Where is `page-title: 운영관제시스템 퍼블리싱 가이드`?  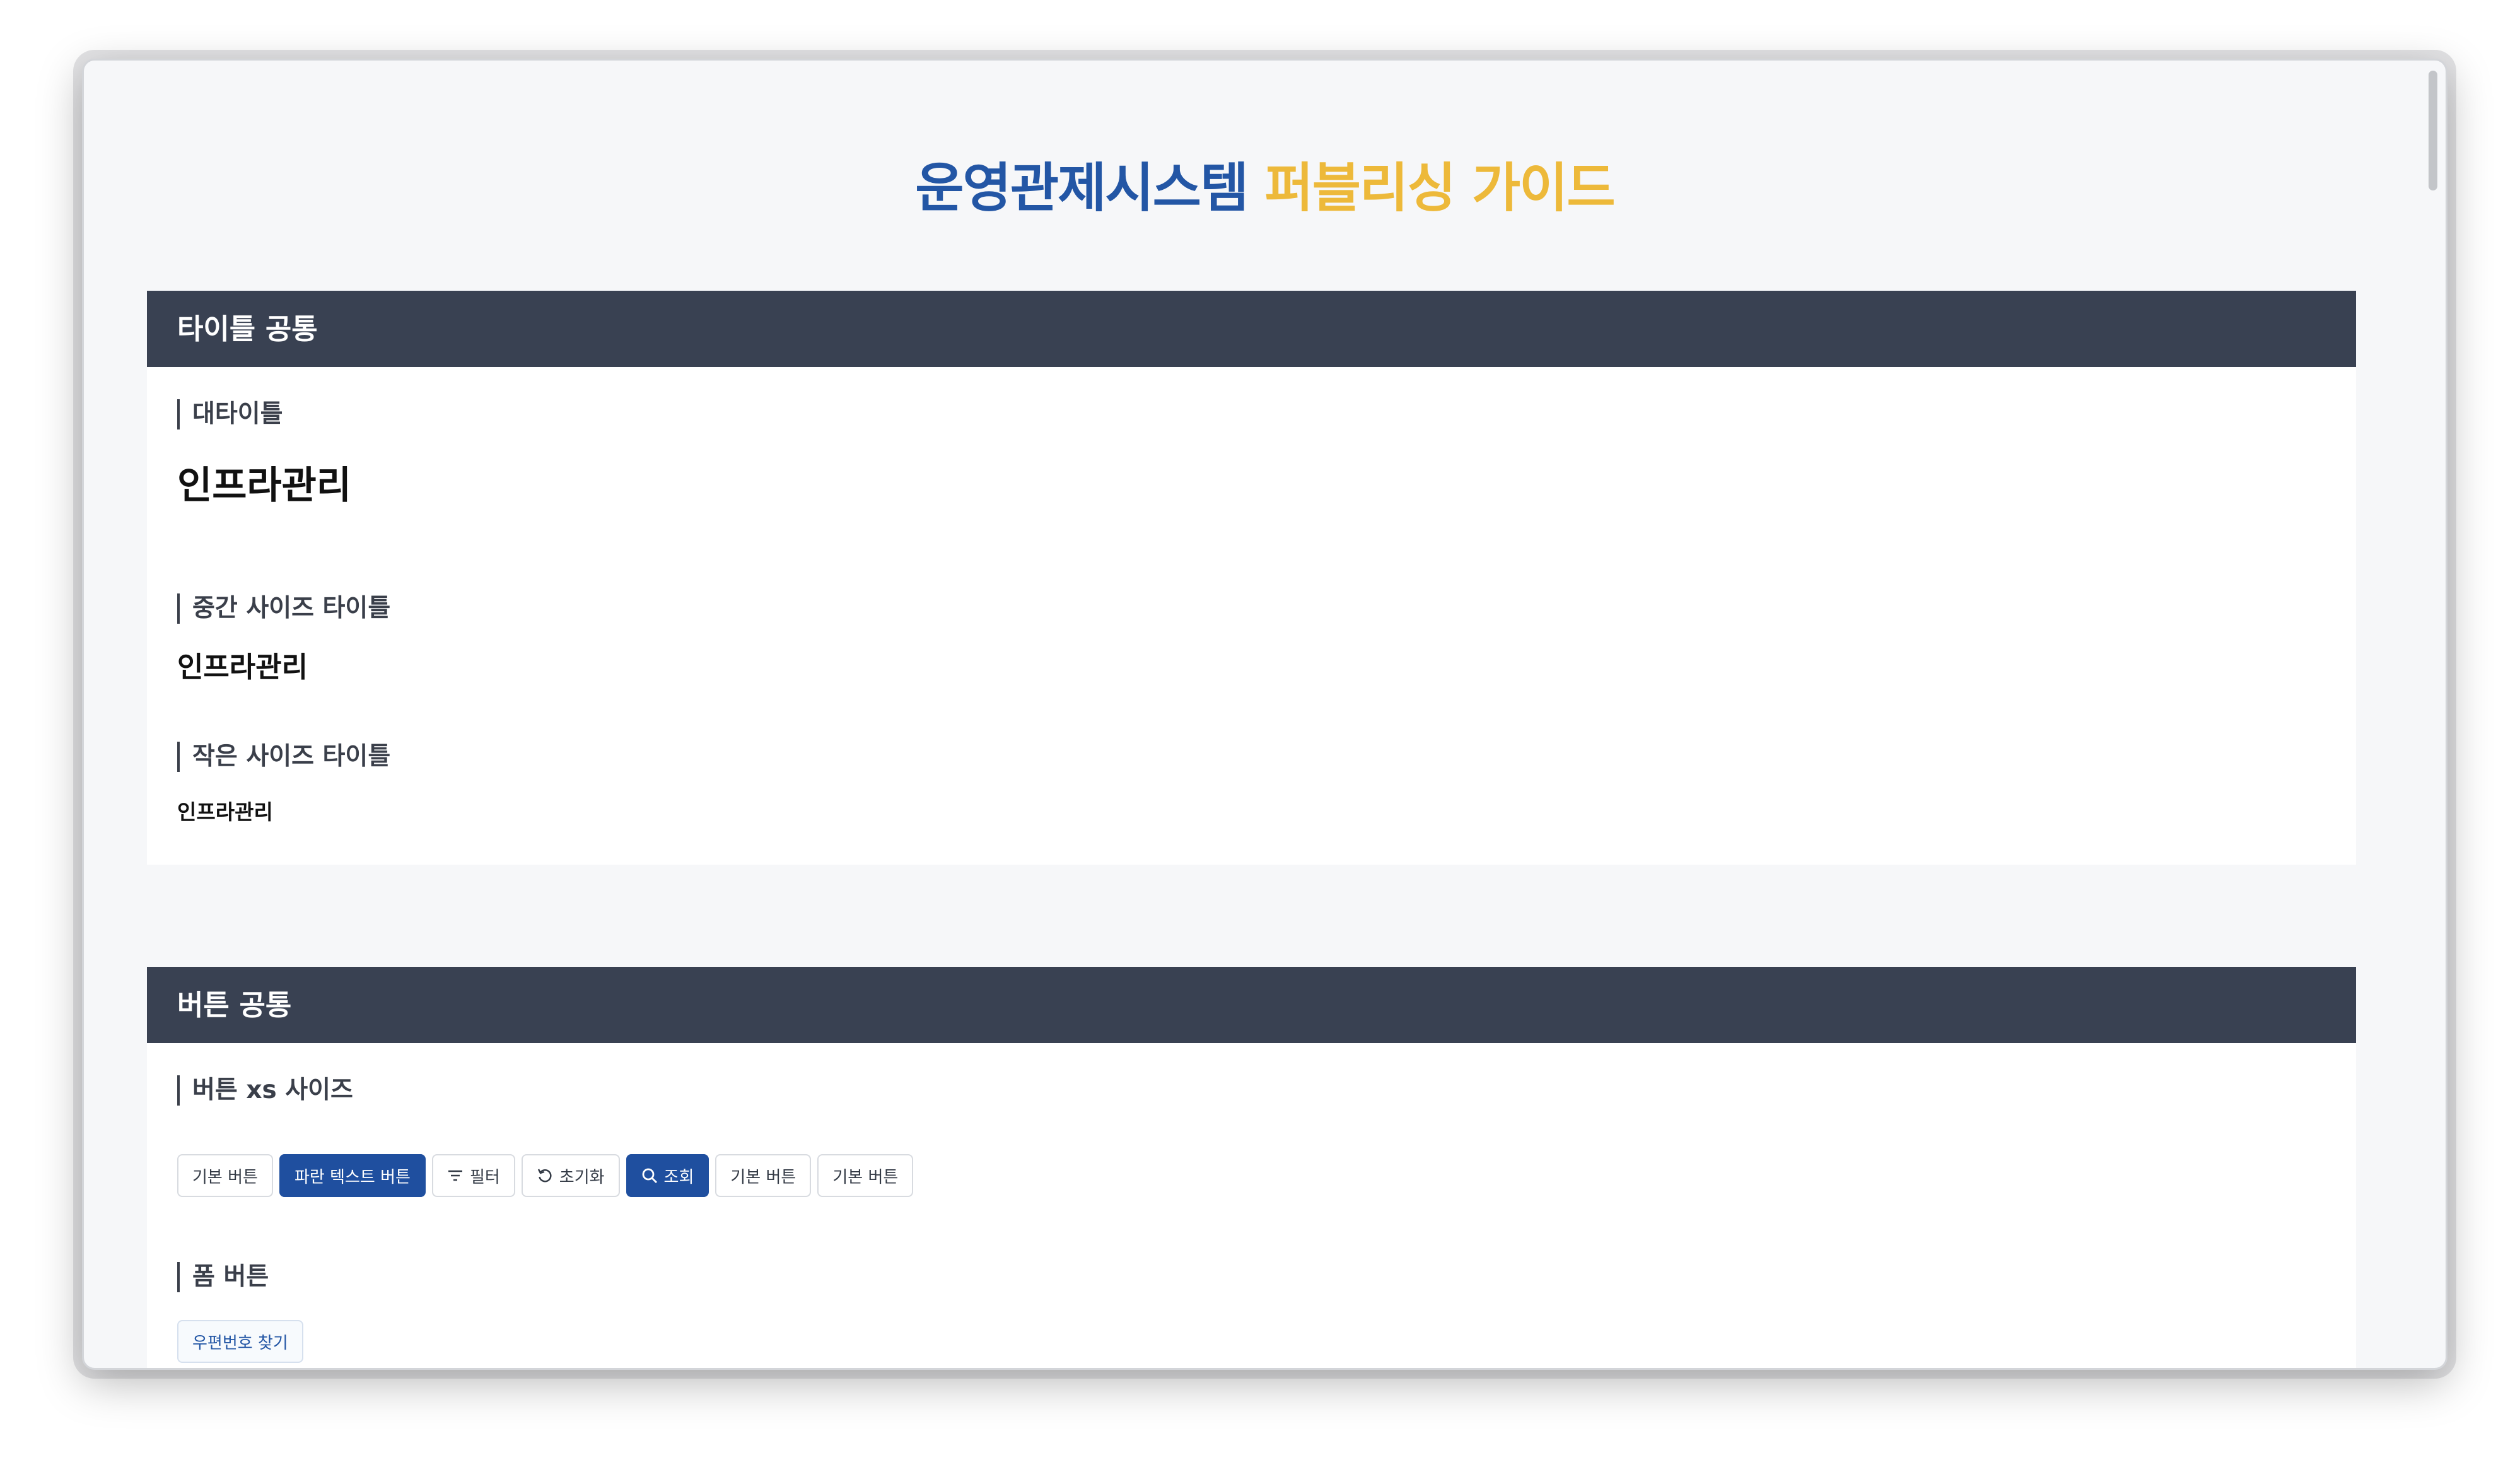 page-title: 운영관제시스템 퍼블리싱 가이드 is located at coordinates (1265, 184).